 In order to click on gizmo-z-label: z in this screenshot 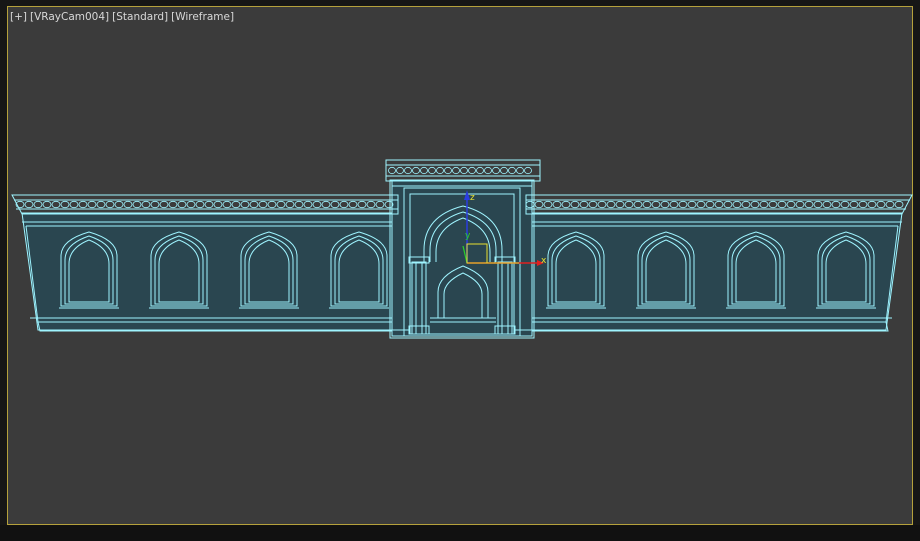, I will do `click(472, 198)`.